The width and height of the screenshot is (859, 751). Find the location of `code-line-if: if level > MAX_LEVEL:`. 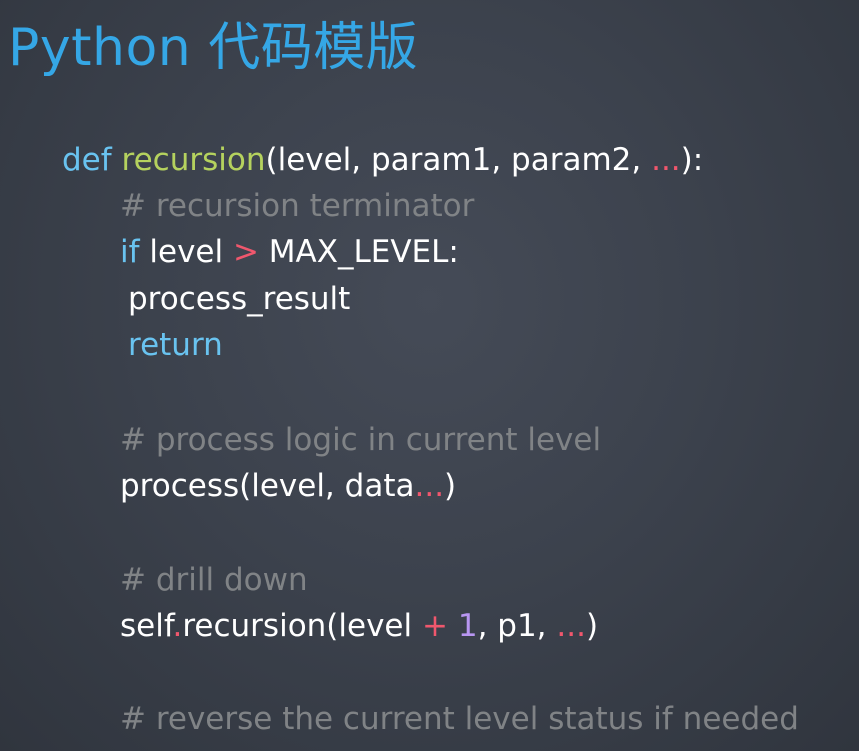

code-line-if: if level > MAX_LEVEL: is located at coordinates (289, 252).